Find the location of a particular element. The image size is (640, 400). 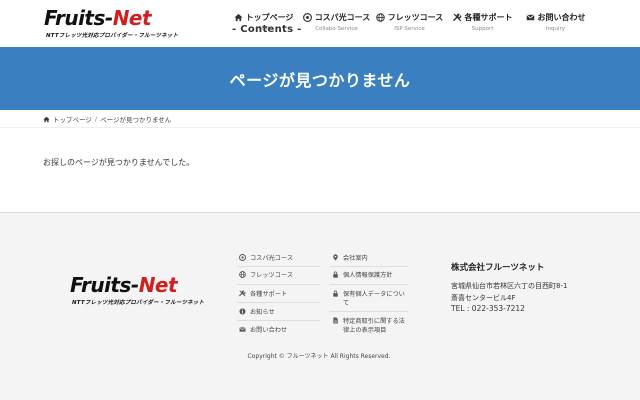

site-logo: Fruits-Net NTTフレッツ光対応プロバイダー・フルーツネット is located at coordinates (111, 24).